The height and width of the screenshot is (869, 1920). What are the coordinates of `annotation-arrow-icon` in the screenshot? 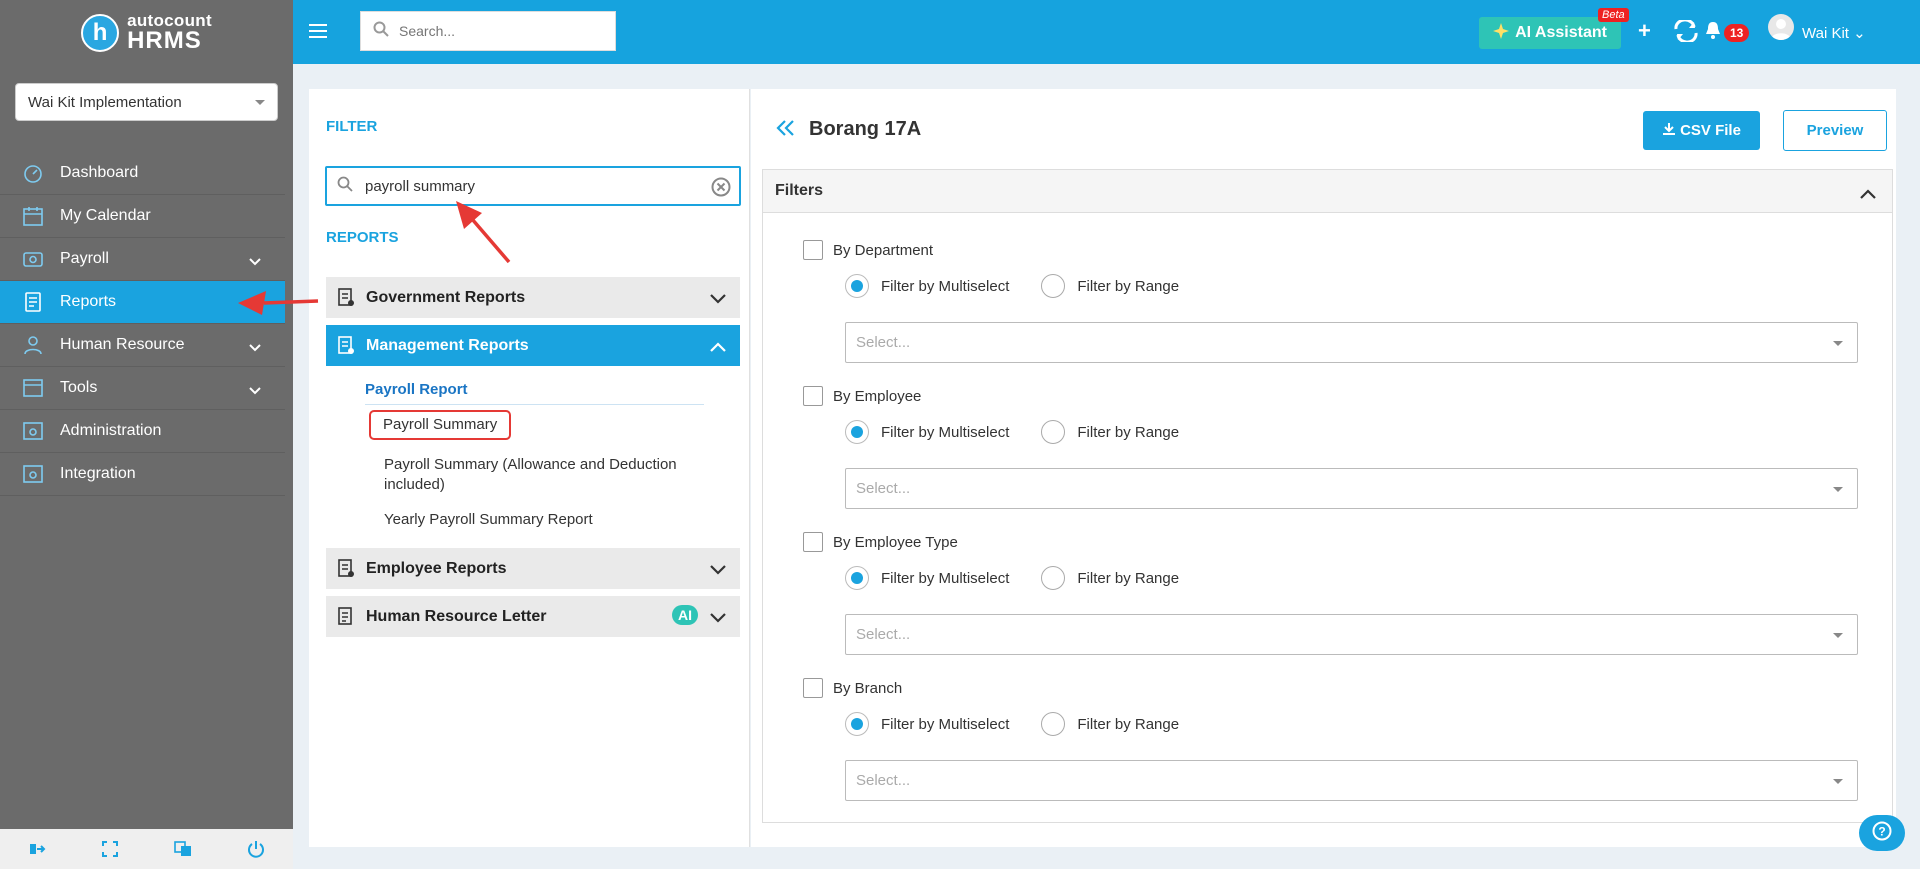 It's located at (483, 232).